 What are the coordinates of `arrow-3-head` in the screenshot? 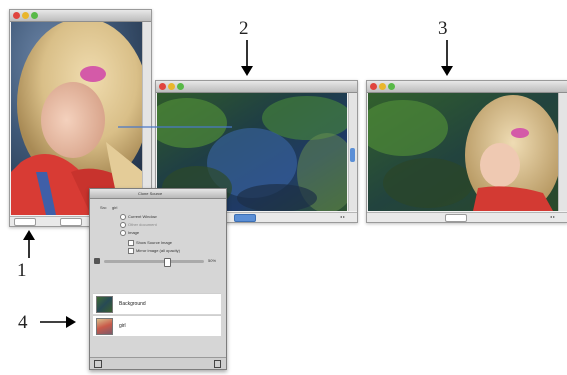 It's located at (447, 71).